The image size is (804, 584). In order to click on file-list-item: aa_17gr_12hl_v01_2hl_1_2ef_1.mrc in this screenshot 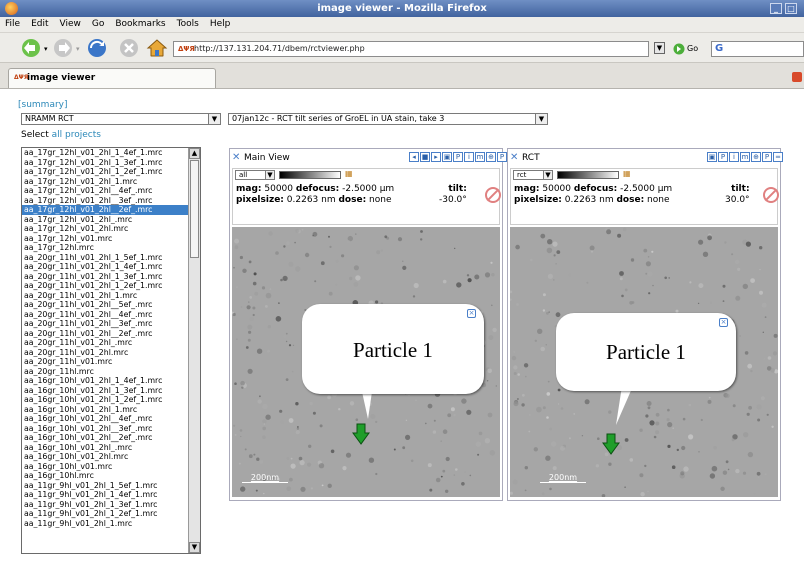, I will do `click(105, 172)`.